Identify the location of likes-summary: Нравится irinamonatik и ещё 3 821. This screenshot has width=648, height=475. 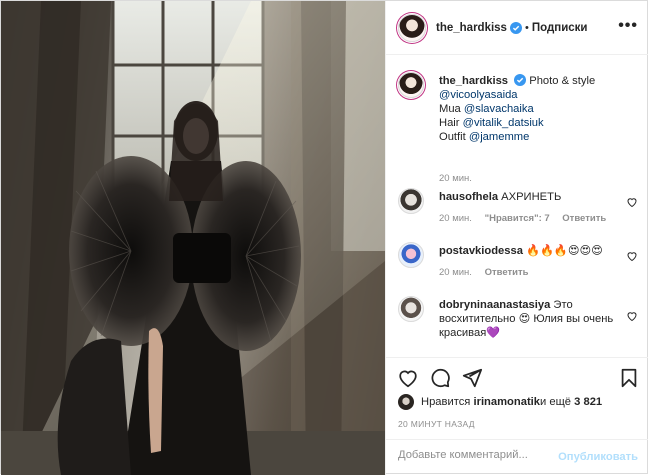
(500, 402).